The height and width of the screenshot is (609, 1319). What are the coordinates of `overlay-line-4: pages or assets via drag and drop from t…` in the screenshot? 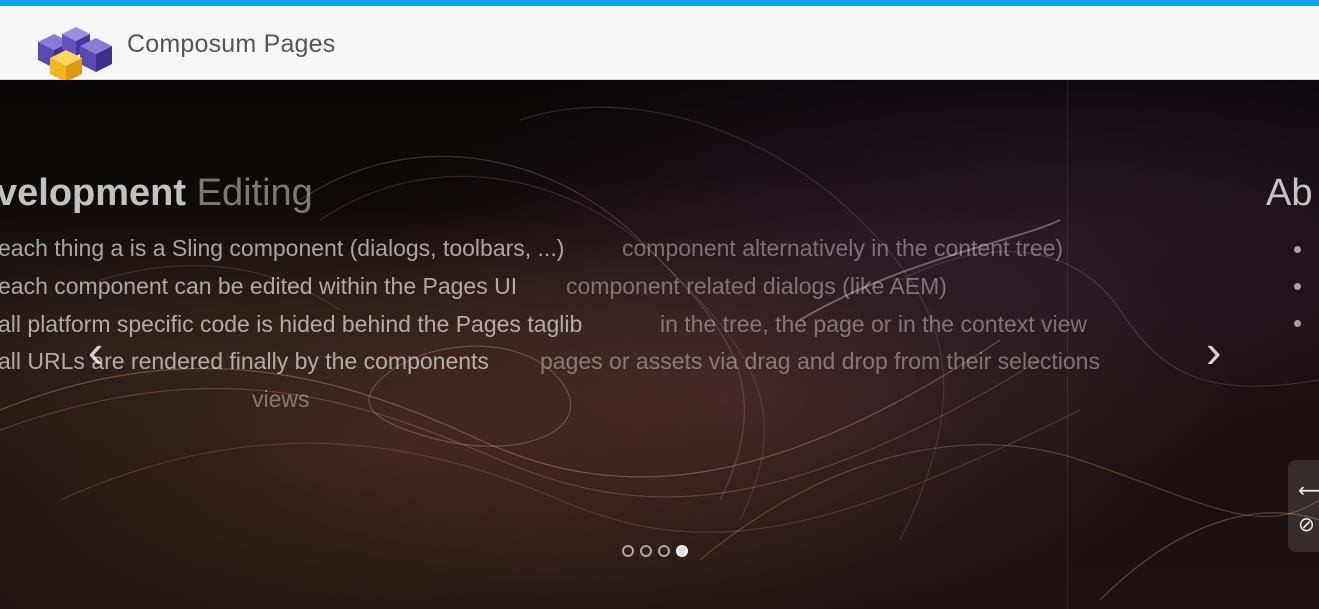 It's located at (820, 361).